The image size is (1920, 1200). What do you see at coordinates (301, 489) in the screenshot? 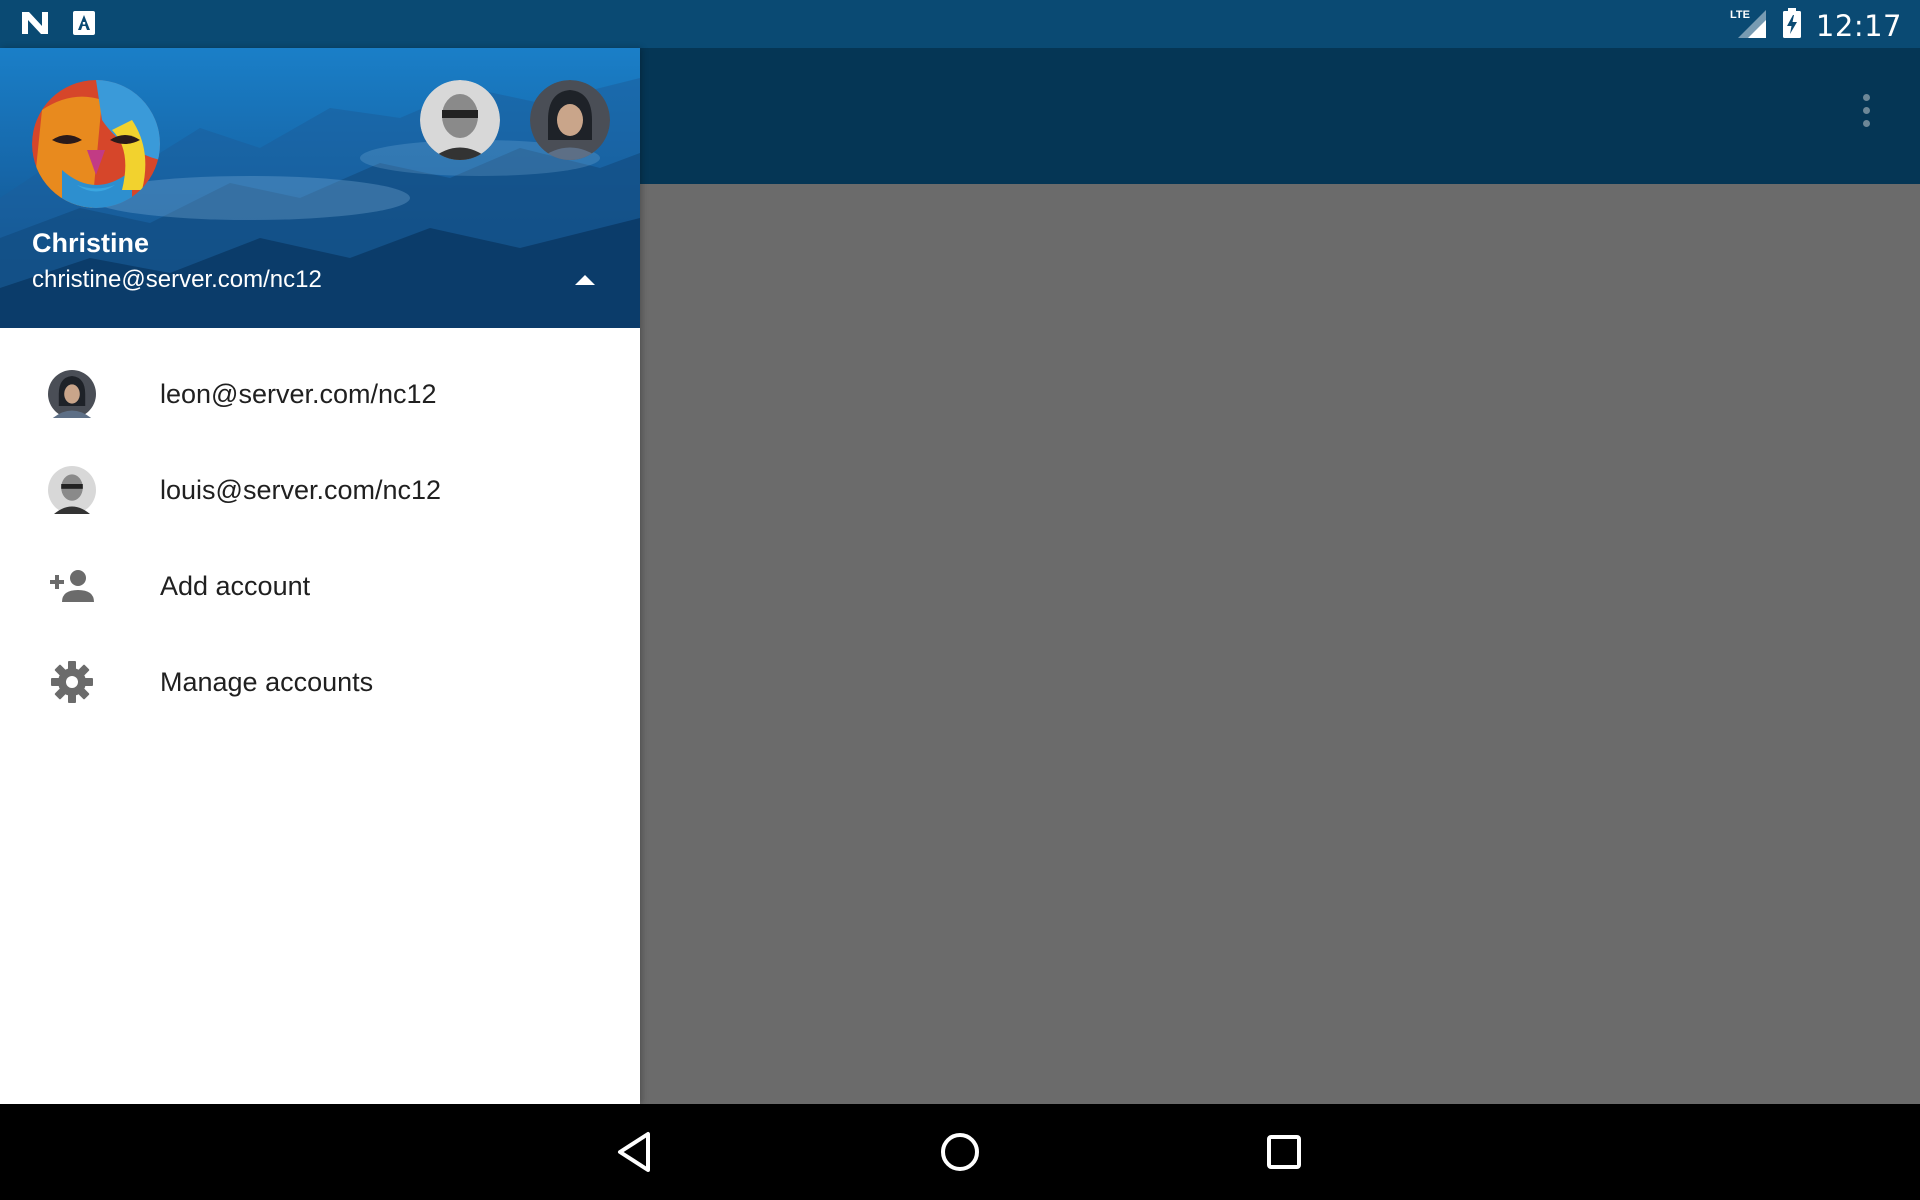
I see `account-item-label: louis@server.com/nc12` at bounding box center [301, 489].